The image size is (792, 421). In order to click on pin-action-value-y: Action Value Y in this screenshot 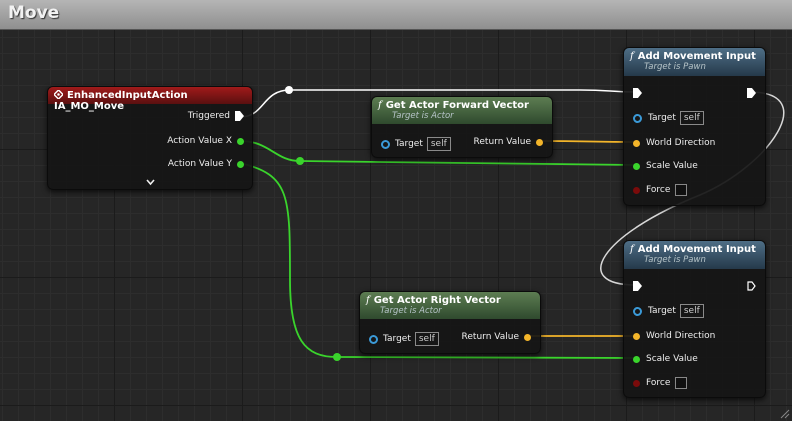, I will do `click(206, 164)`.